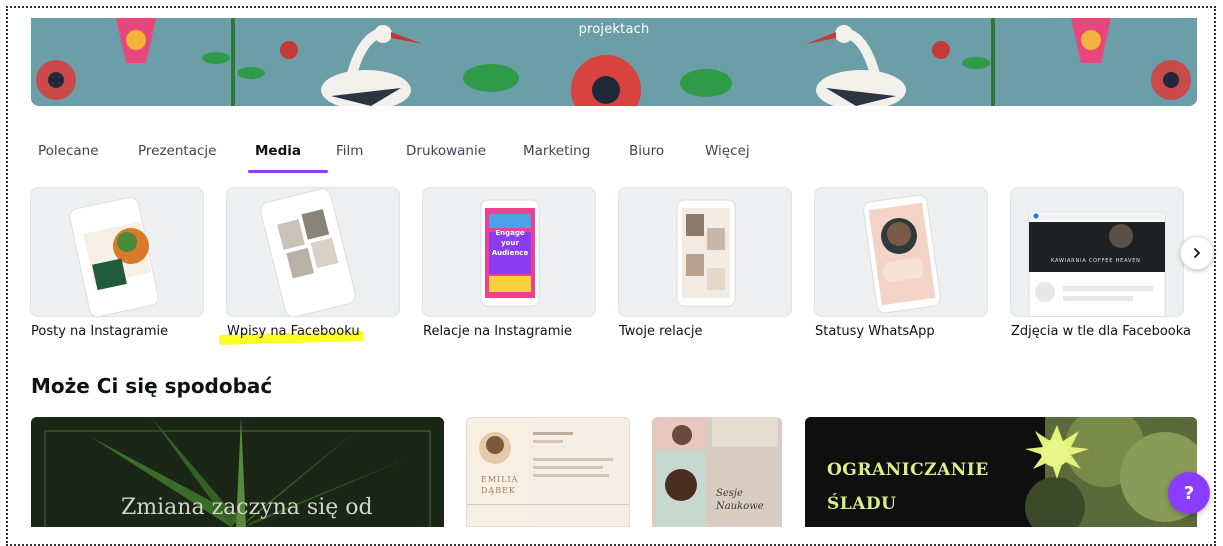 Image resolution: width=1223 pixels, height=546 pixels. Describe the element at coordinates (100, 331) in the screenshot. I see `category-label: Posty na Instagramie` at that location.